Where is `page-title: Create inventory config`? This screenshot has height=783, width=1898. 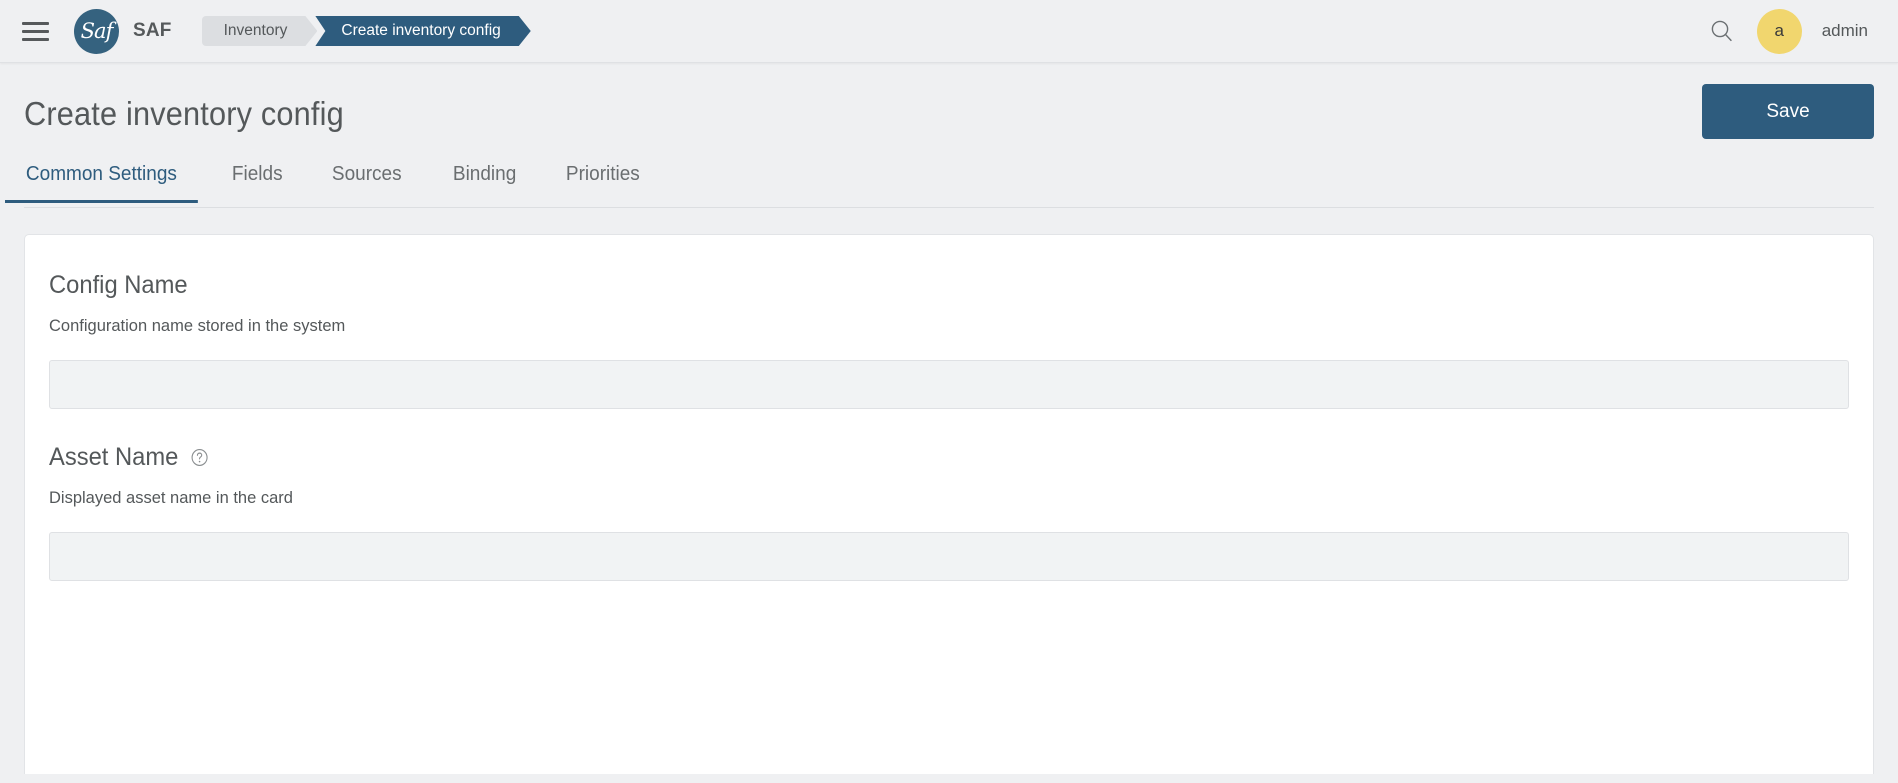 page-title: Create inventory config is located at coordinates (184, 113).